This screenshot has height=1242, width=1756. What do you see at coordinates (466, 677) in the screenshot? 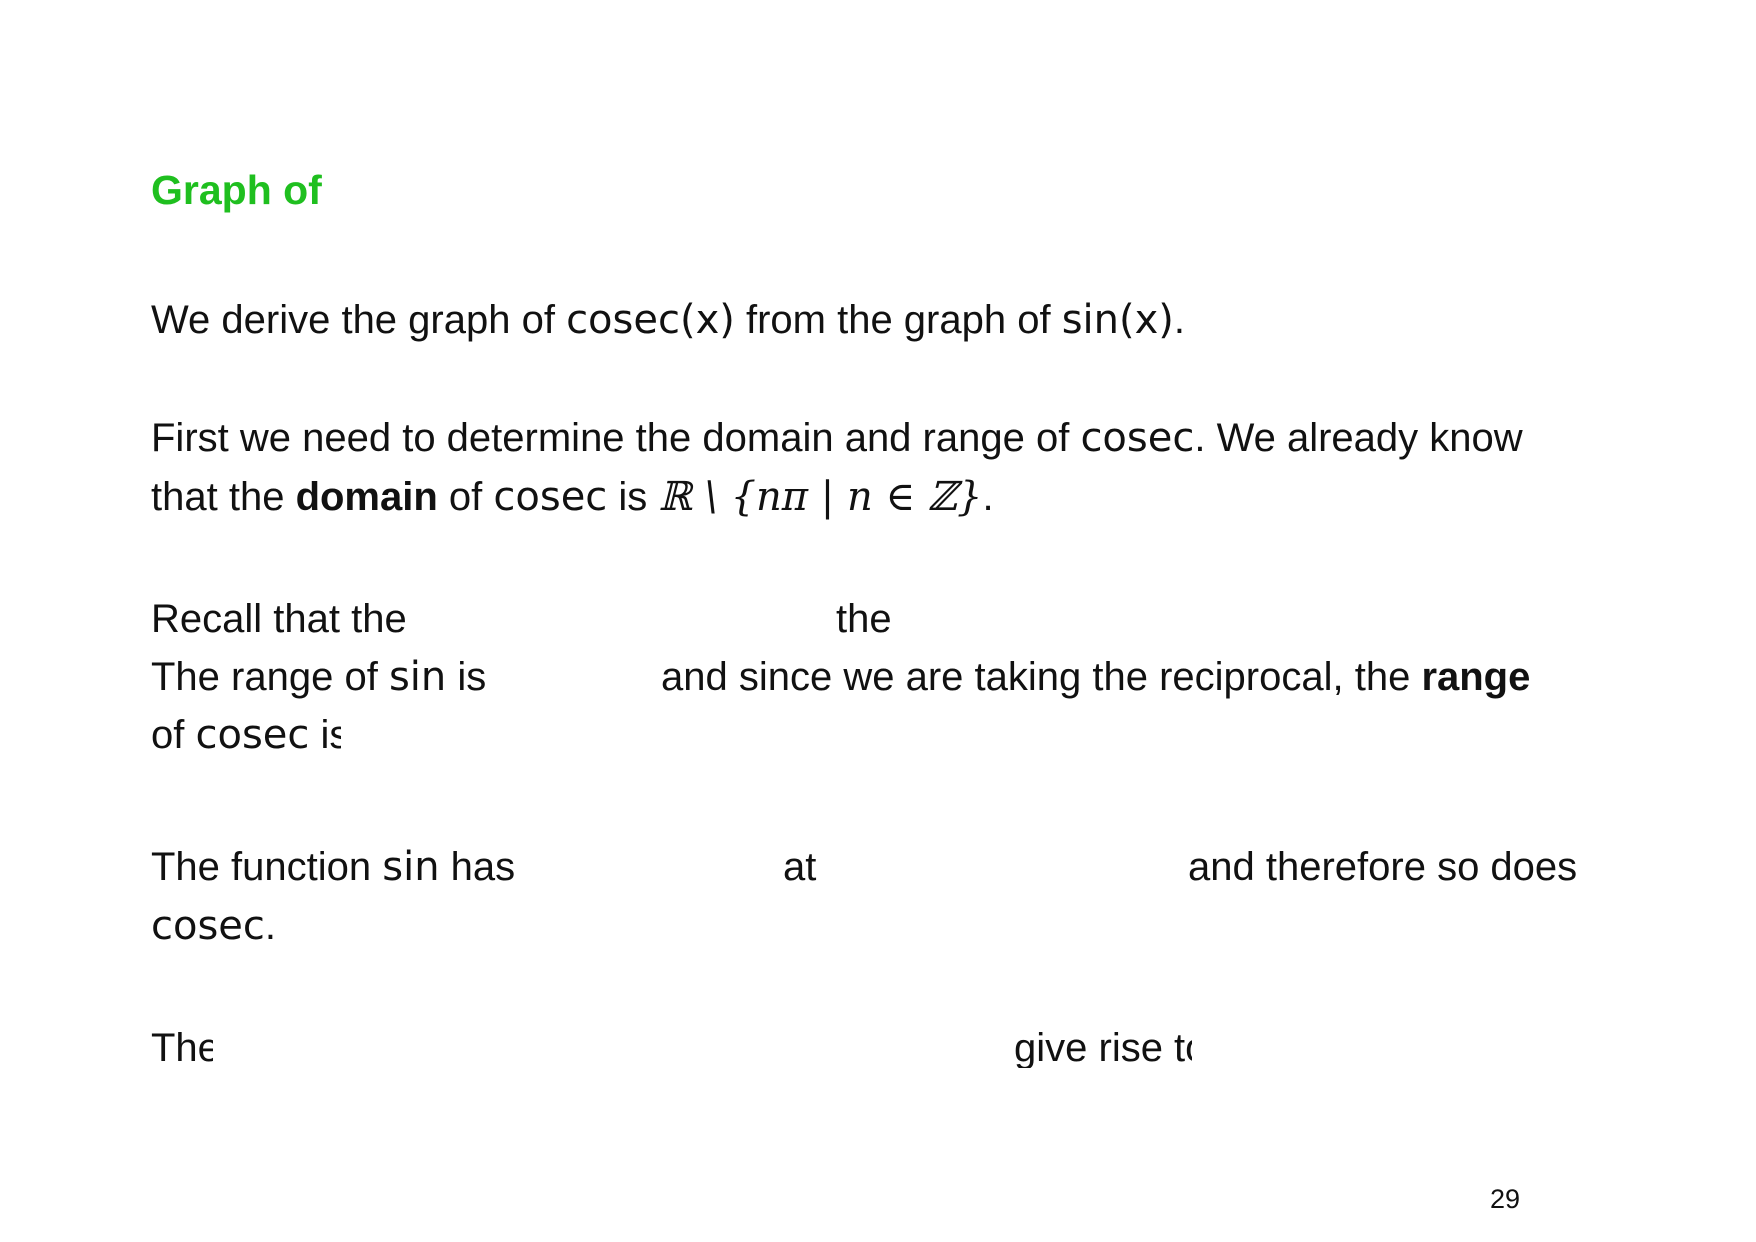
I see `range-text-2: is` at bounding box center [466, 677].